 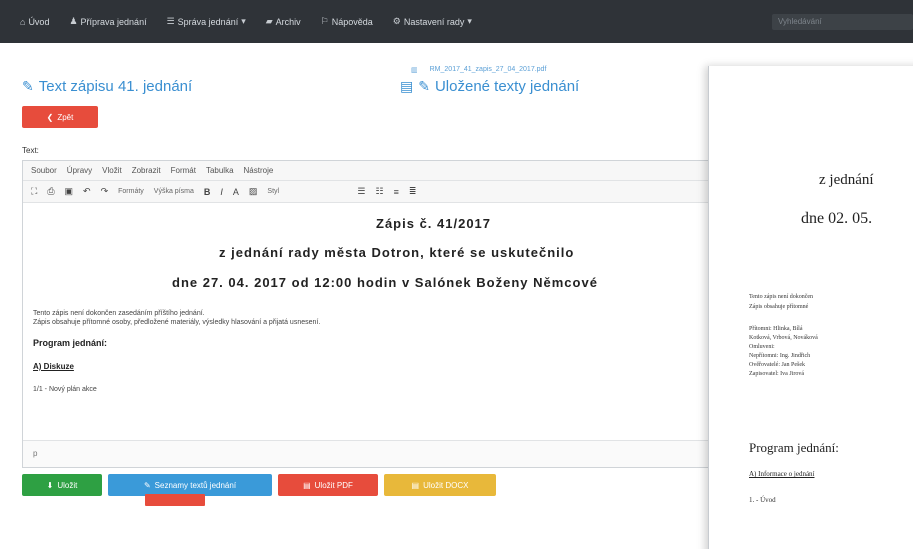 I want to click on nav-item-label: Úvod, so click(x=39, y=21).